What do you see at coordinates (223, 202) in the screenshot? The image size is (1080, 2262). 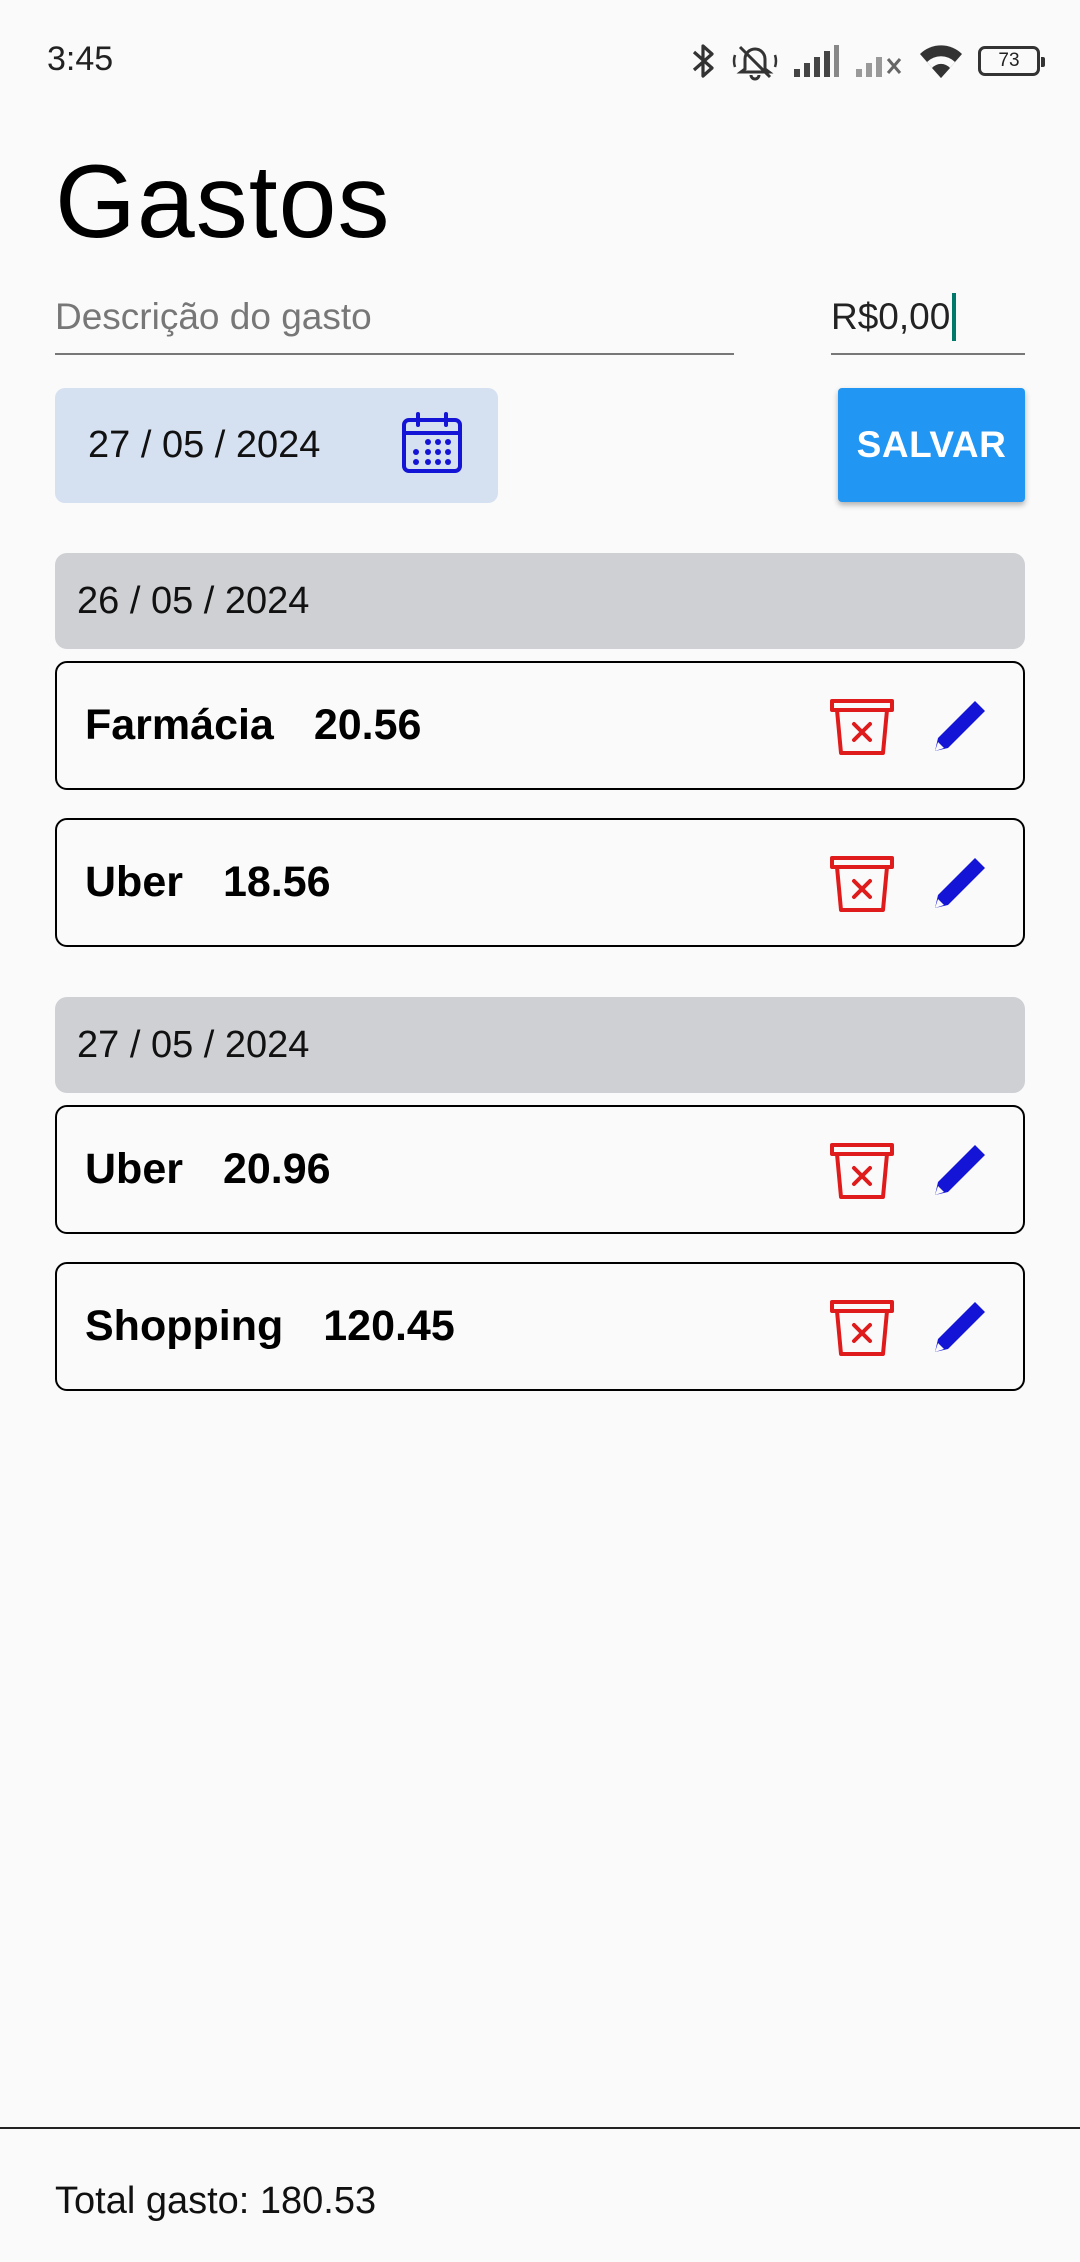 I see `page-title: Gastos` at bounding box center [223, 202].